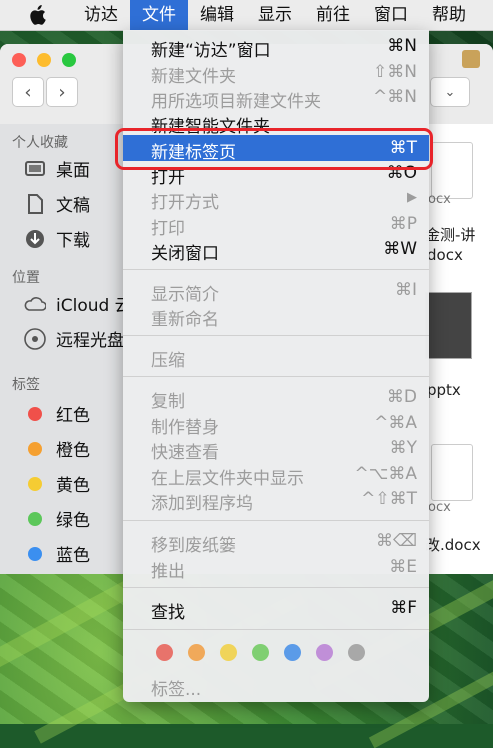 The image size is (493, 748). Describe the element at coordinates (292, 652) in the screenshot. I see `tag-color-blue` at that location.